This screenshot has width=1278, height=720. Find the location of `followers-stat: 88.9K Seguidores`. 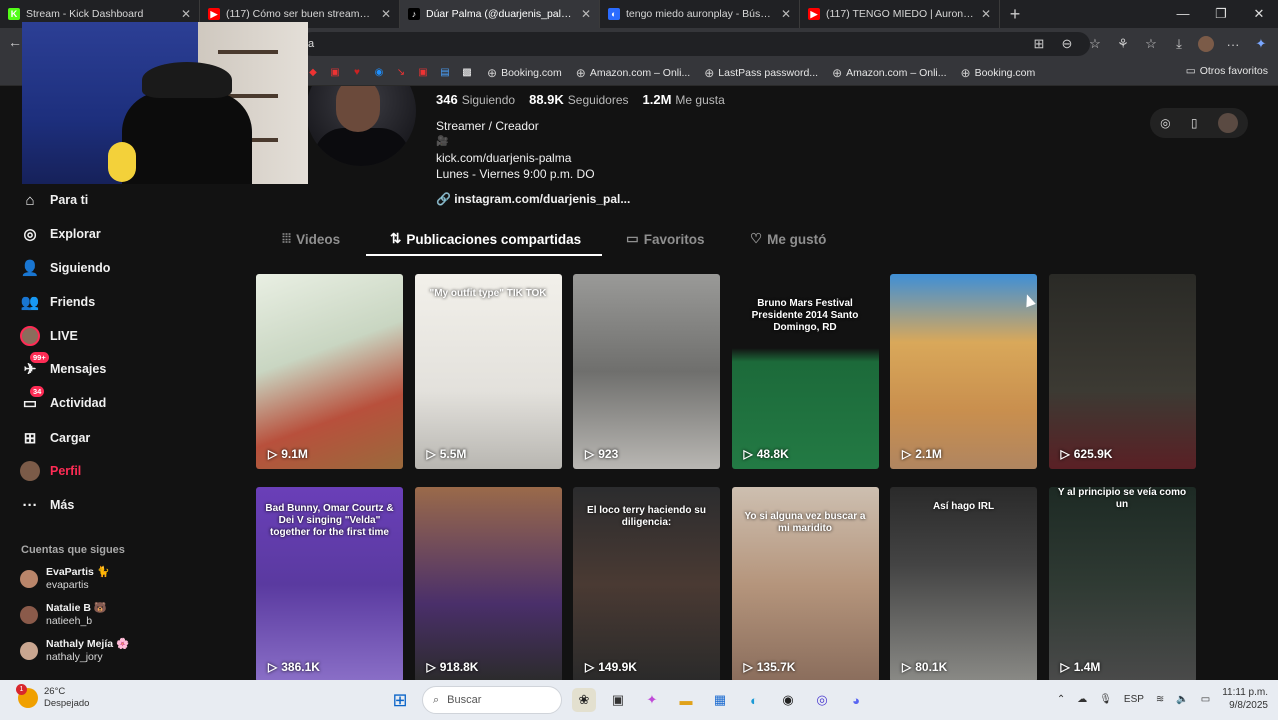

followers-stat: 88.9K Seguidores is located at coordinates (578, 99).